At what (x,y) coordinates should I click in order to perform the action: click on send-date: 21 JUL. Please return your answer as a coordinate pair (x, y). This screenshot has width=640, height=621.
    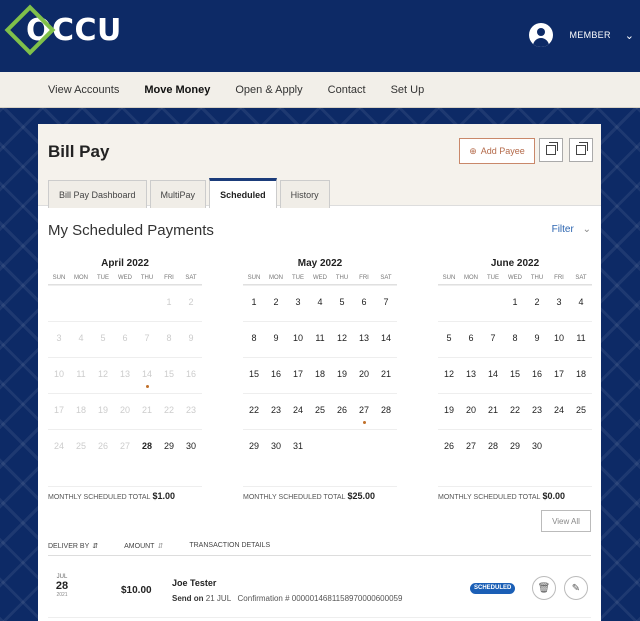
    Looking at the image, I should click on (218, 598).